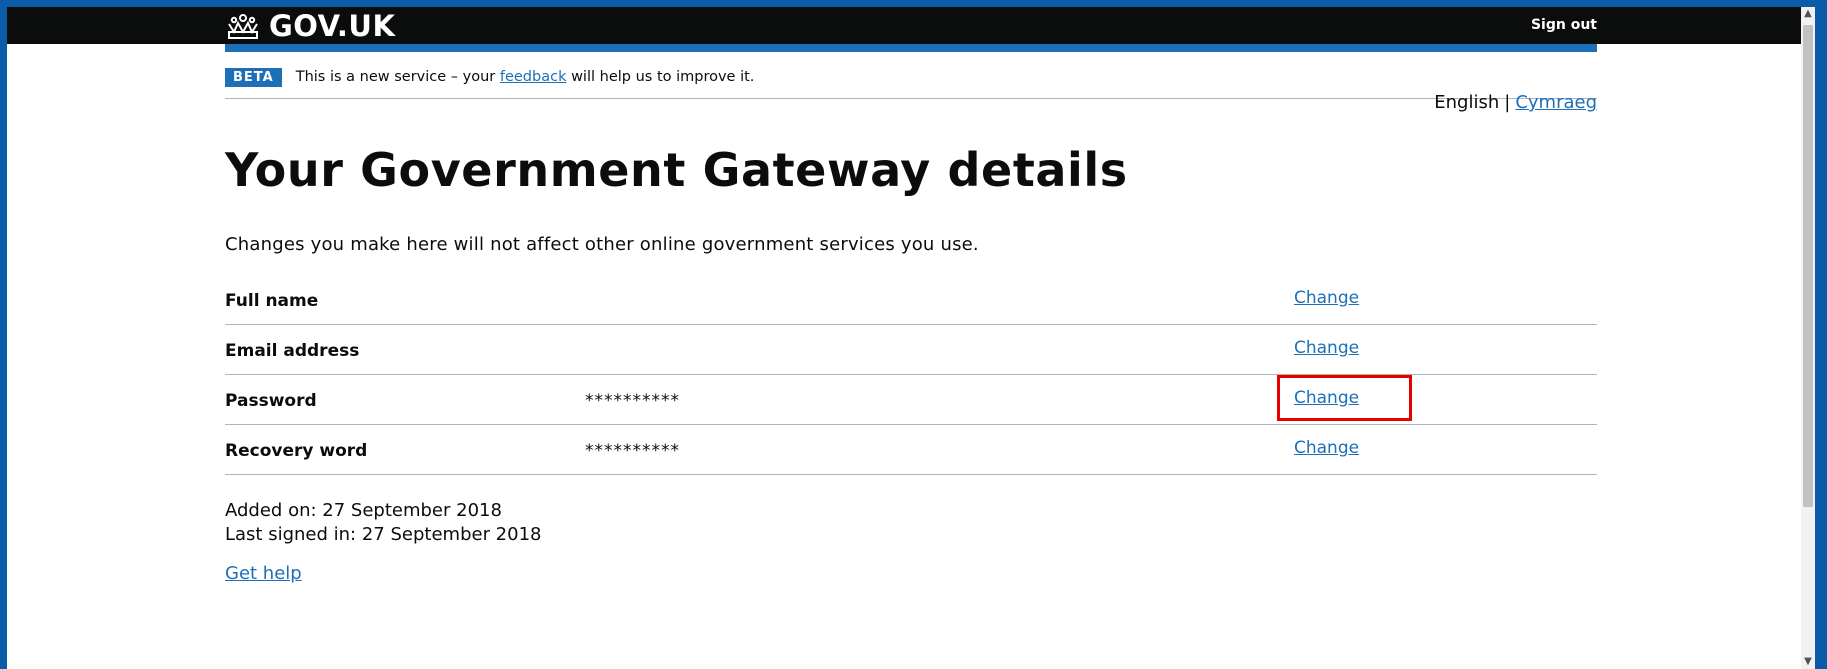  What do you see at coordinates (1556, 102) in the screenshot?
I see `language-cymraeg-link: Cymraeg` at bounding box center [1556, 102].